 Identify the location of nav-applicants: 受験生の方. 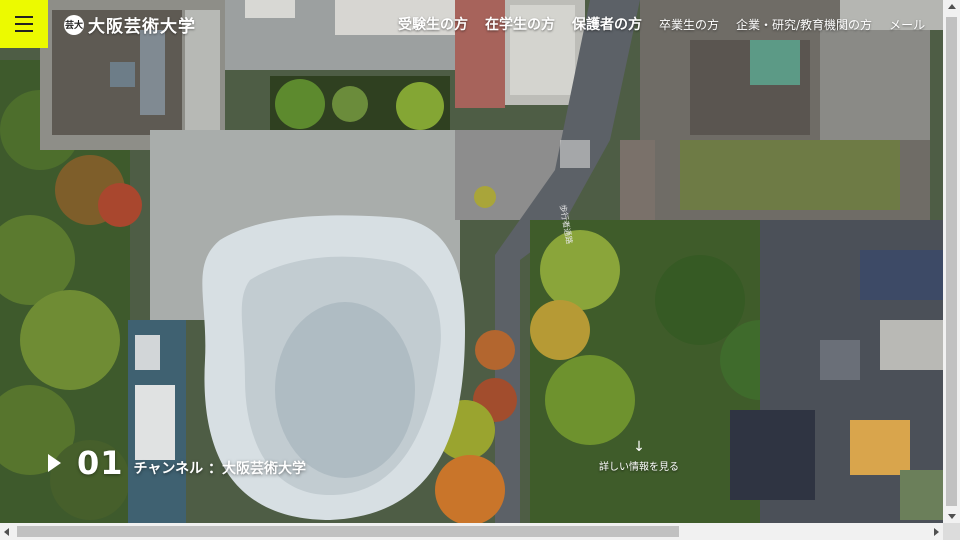
(433, 24).